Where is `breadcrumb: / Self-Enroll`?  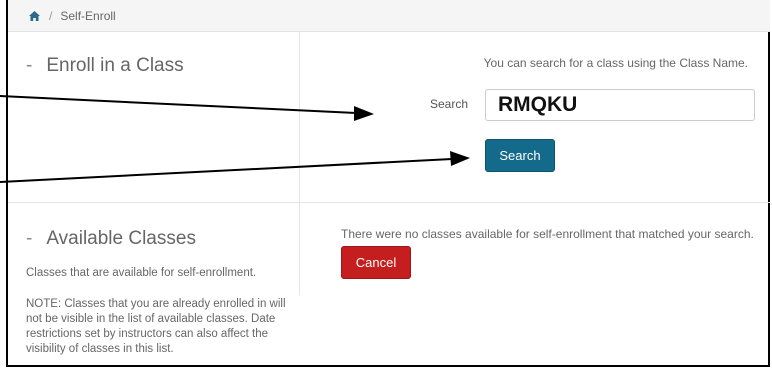 breadcrumb: / Self-Enroll is located at coordinates (389, 16).